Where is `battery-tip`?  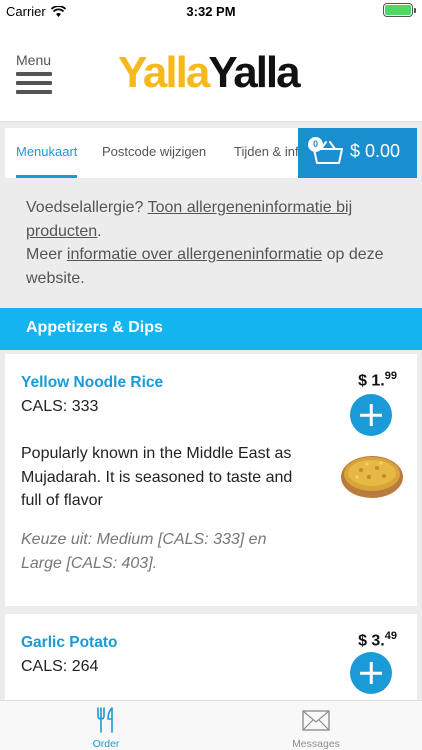 battery-tip is located at coordinates (415, 10).